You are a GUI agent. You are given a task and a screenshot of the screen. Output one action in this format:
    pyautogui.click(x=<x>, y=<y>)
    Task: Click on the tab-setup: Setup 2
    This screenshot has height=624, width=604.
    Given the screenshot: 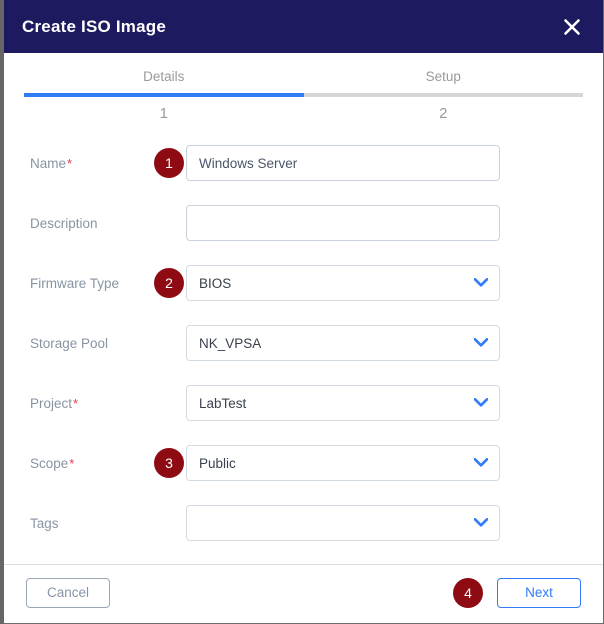 What is the action you would take?
    pyautogui.click(x=443, y=95)
    